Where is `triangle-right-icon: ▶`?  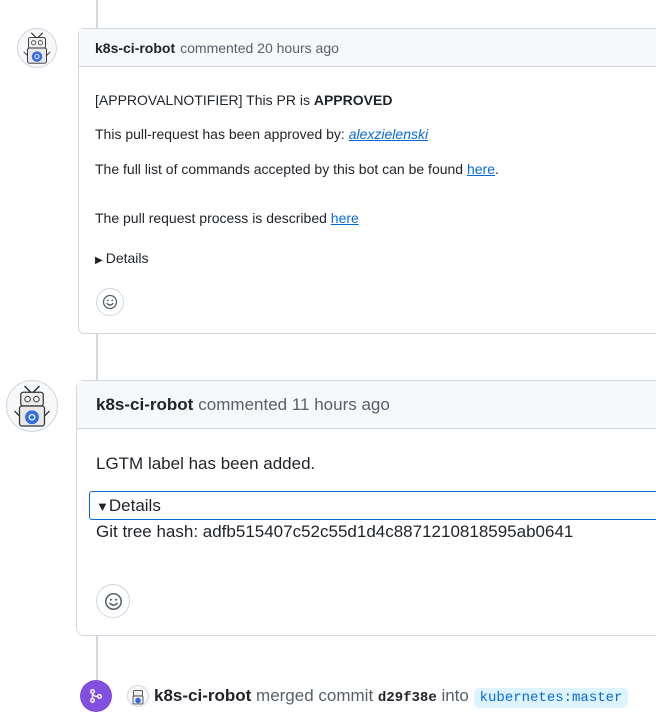
triangle-right-icon: ▶ is located at coordinates (99, 260).